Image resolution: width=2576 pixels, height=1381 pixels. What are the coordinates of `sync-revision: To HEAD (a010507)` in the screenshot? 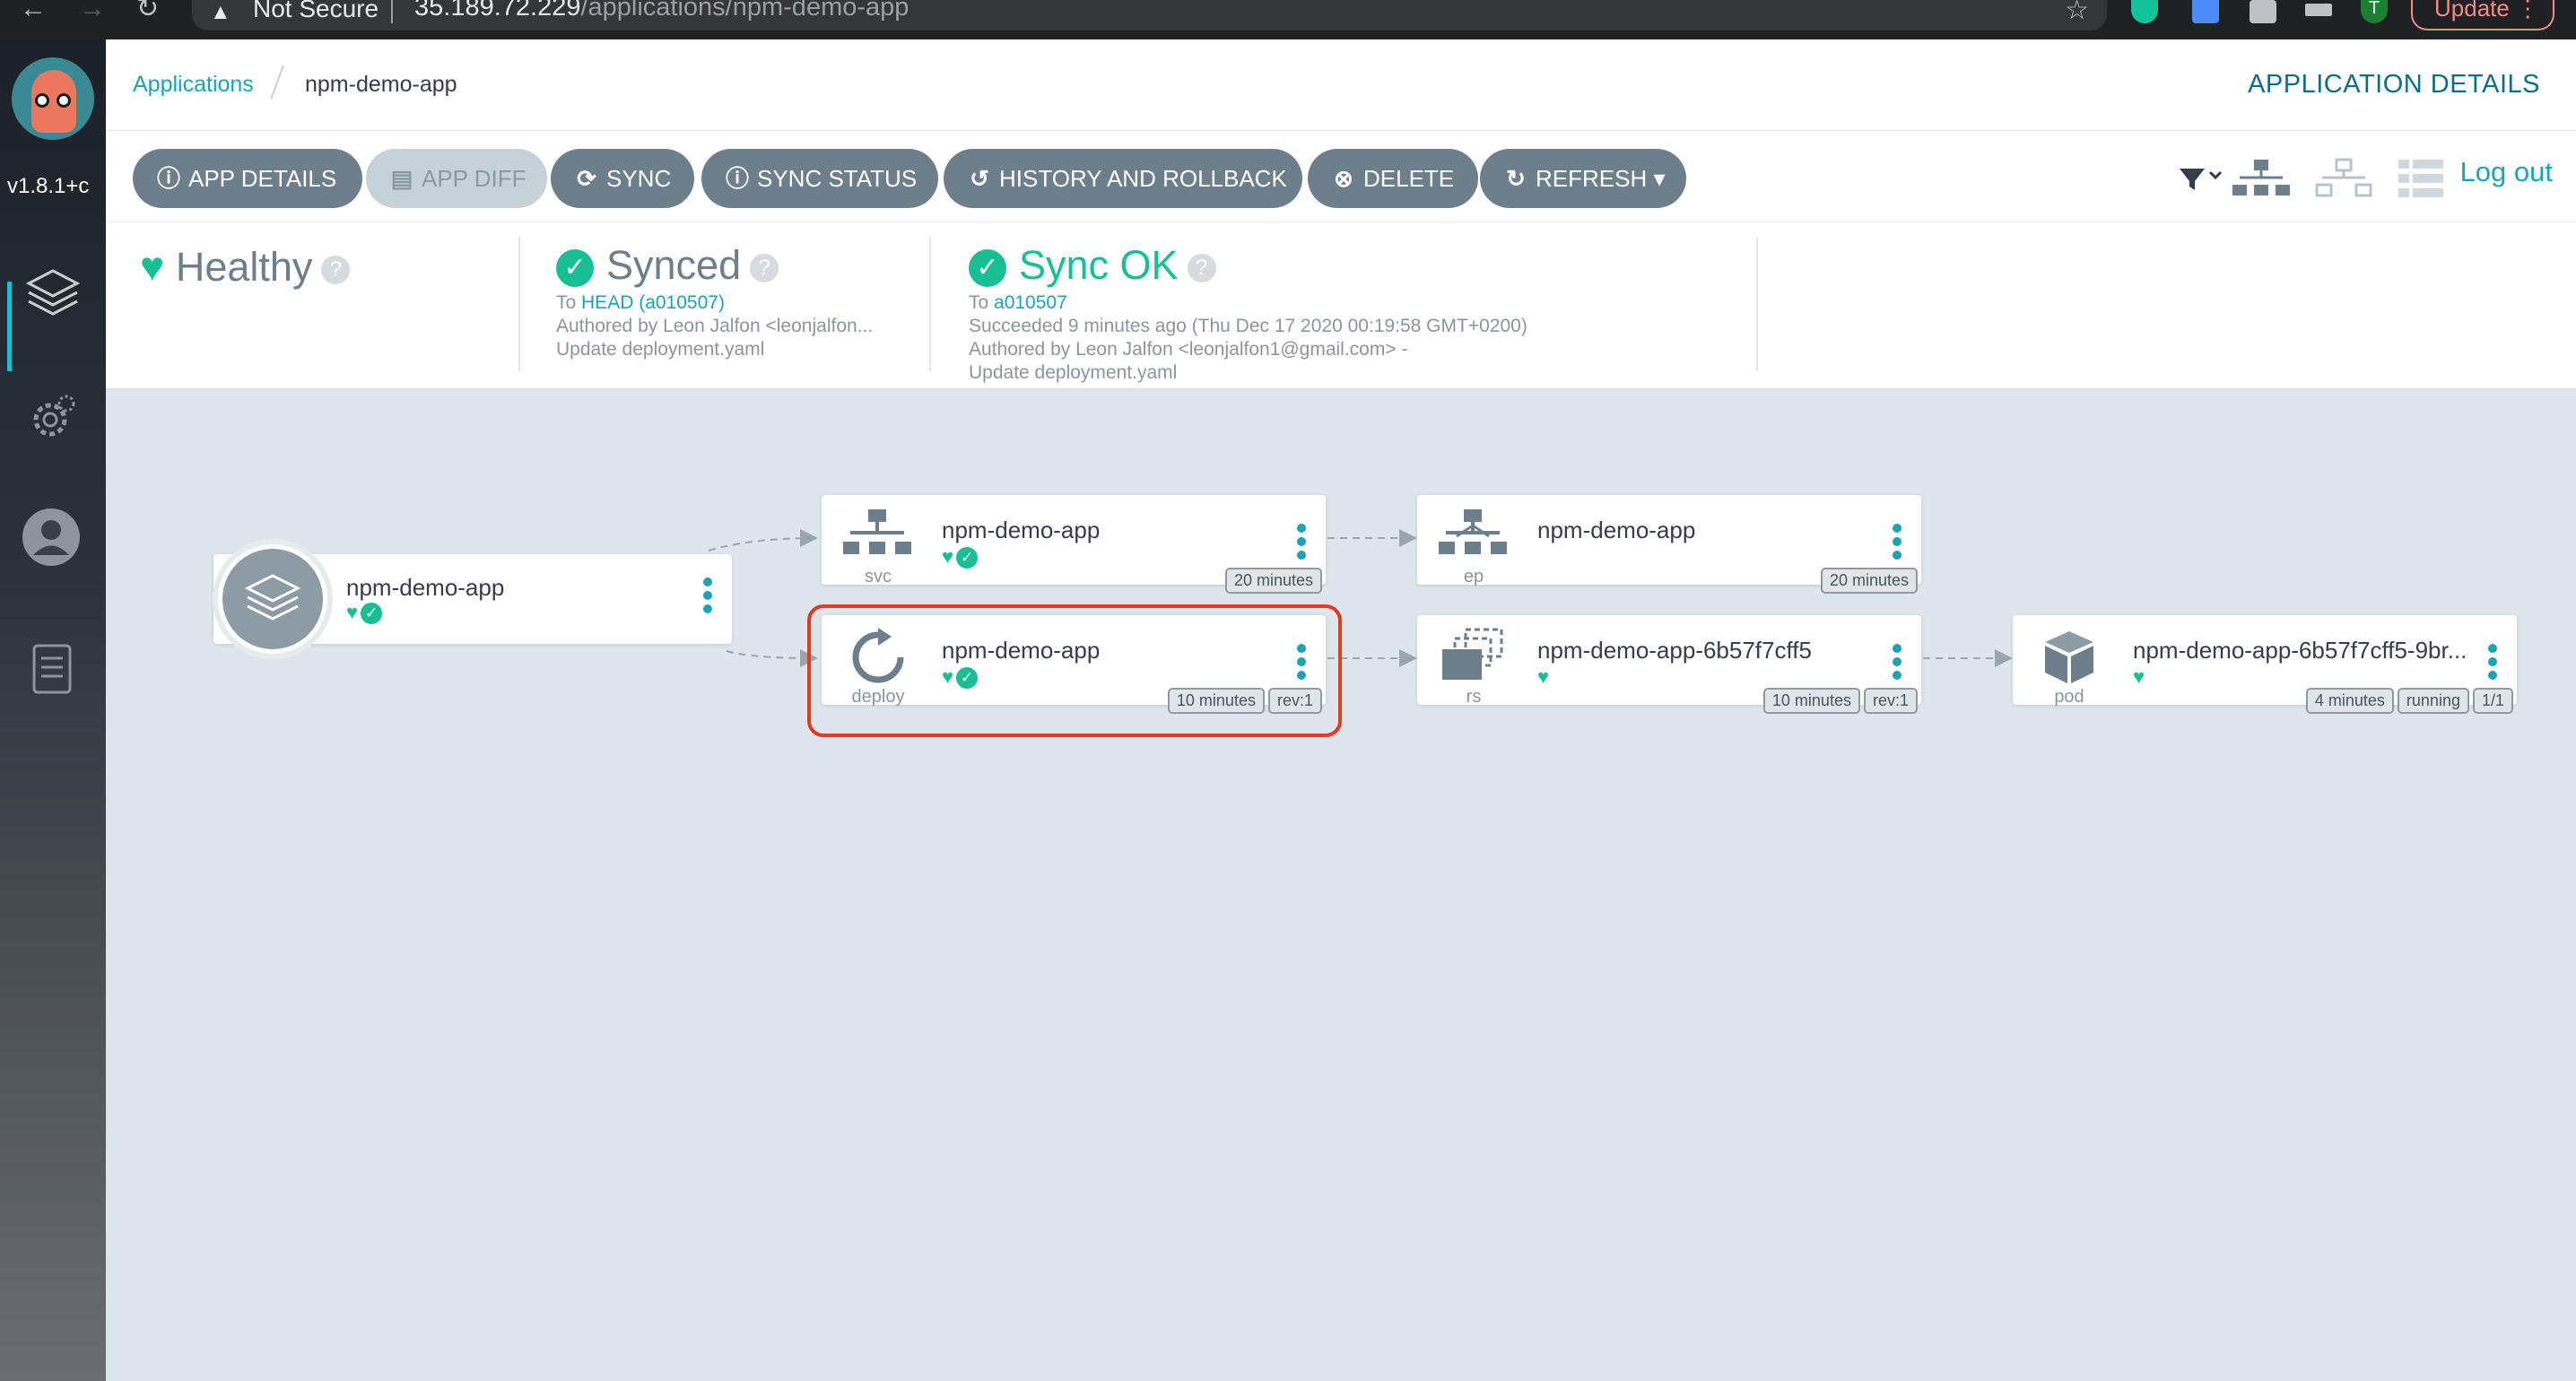 It's located at (640, 302).